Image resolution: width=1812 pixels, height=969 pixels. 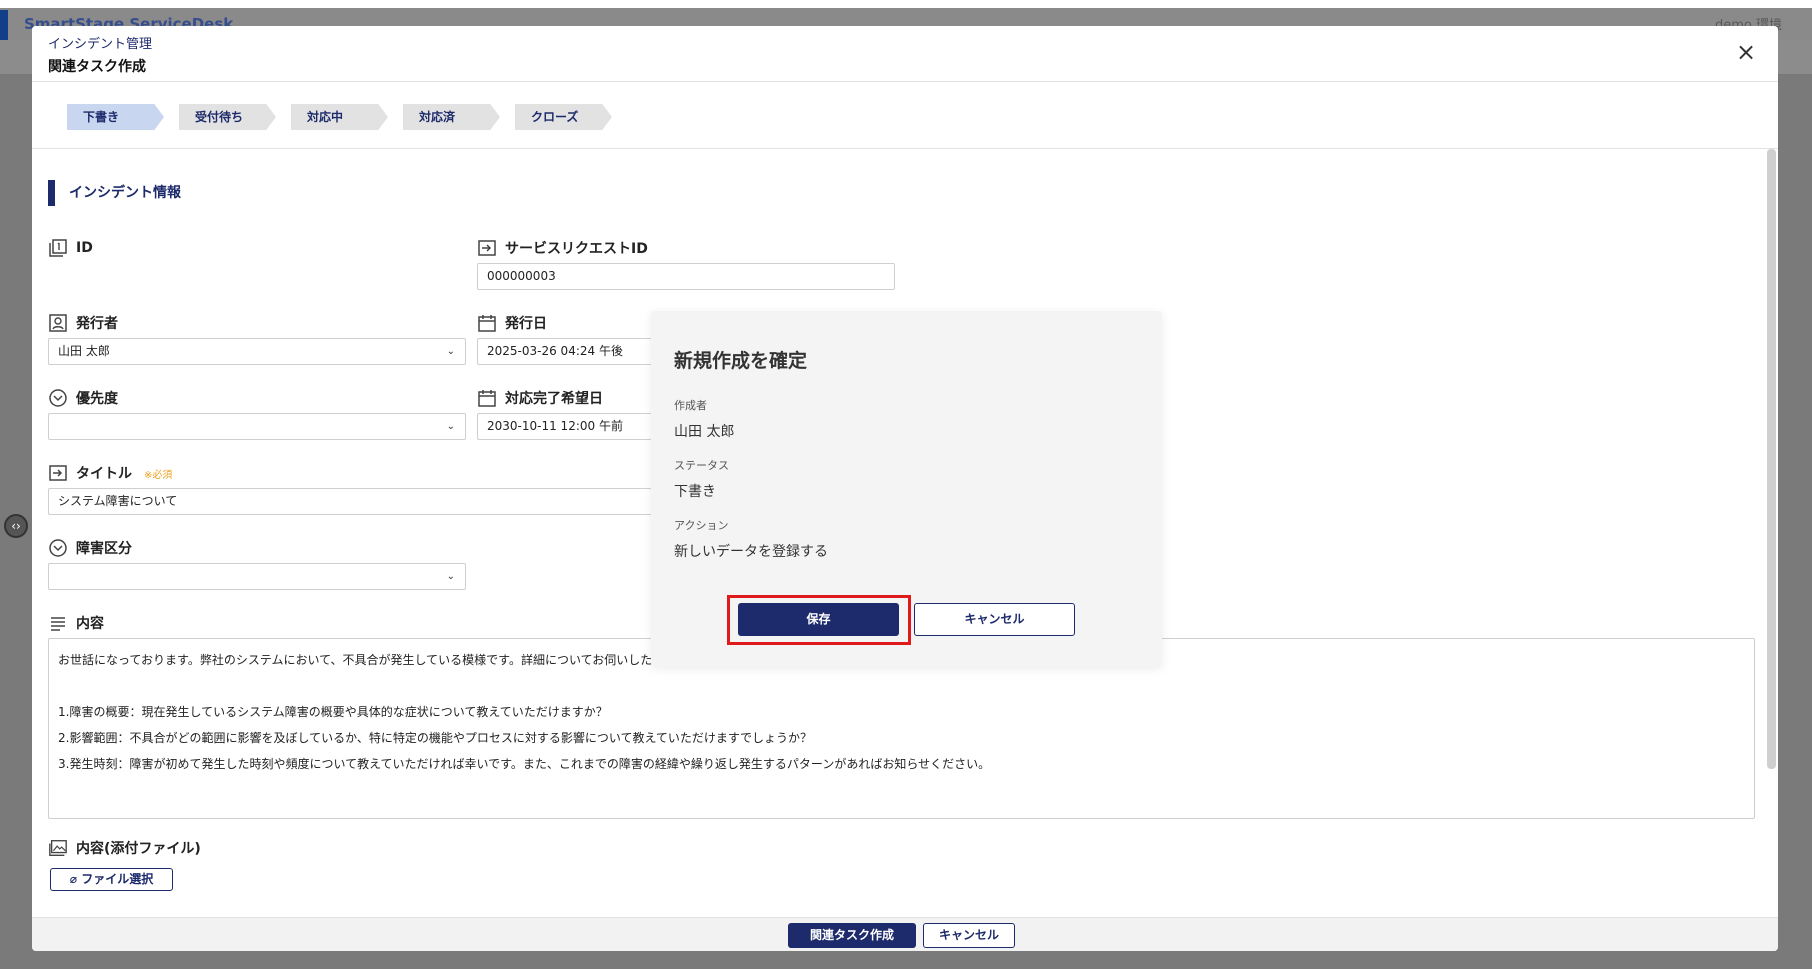 What do you see at coordinates (97, 324) in the screenshot?
I see `issuer-label-text: 発行者` at bounding box center [97, 324].